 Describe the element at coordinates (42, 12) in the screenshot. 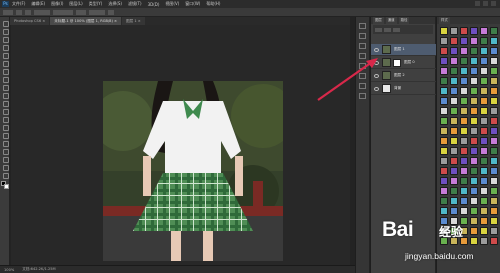

I see `option-field` at that location.